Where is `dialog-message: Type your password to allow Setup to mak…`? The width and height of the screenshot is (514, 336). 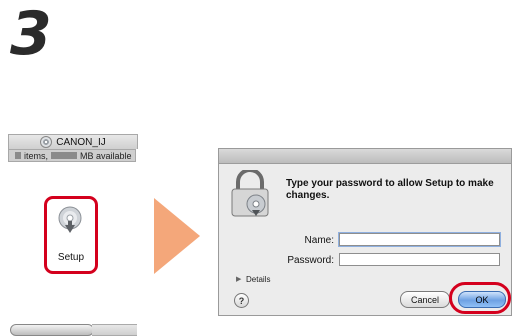 dialog-message: Type your password to allow Setup to mak… is located at coordinates (390, 189).